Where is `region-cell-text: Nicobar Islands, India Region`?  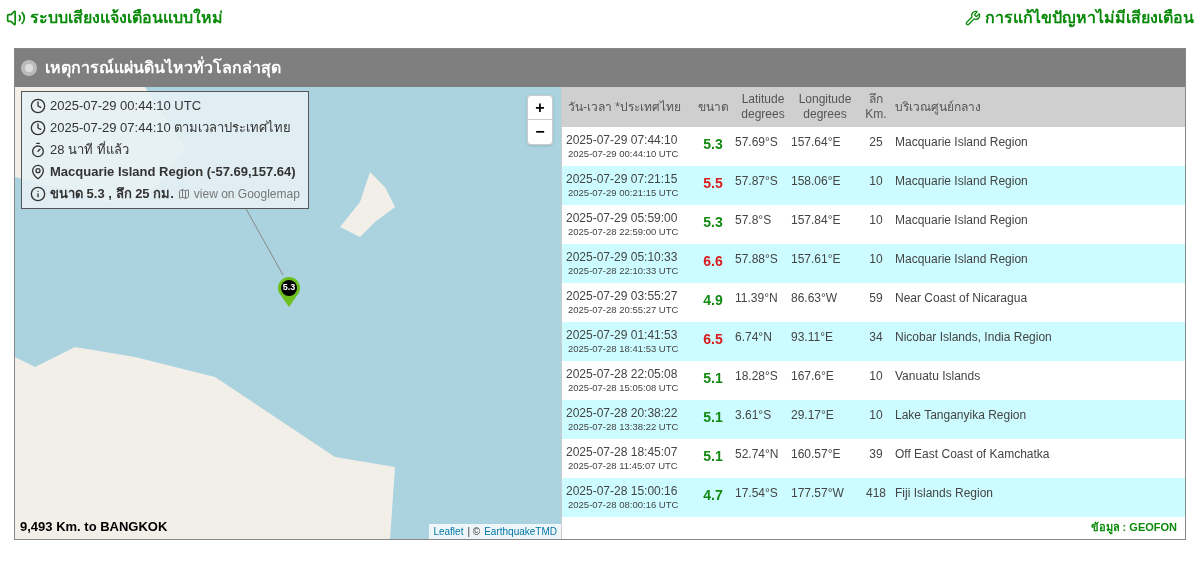
region-cell-text: Nicobar Islands, India Region is located at coordinates (973, 337).